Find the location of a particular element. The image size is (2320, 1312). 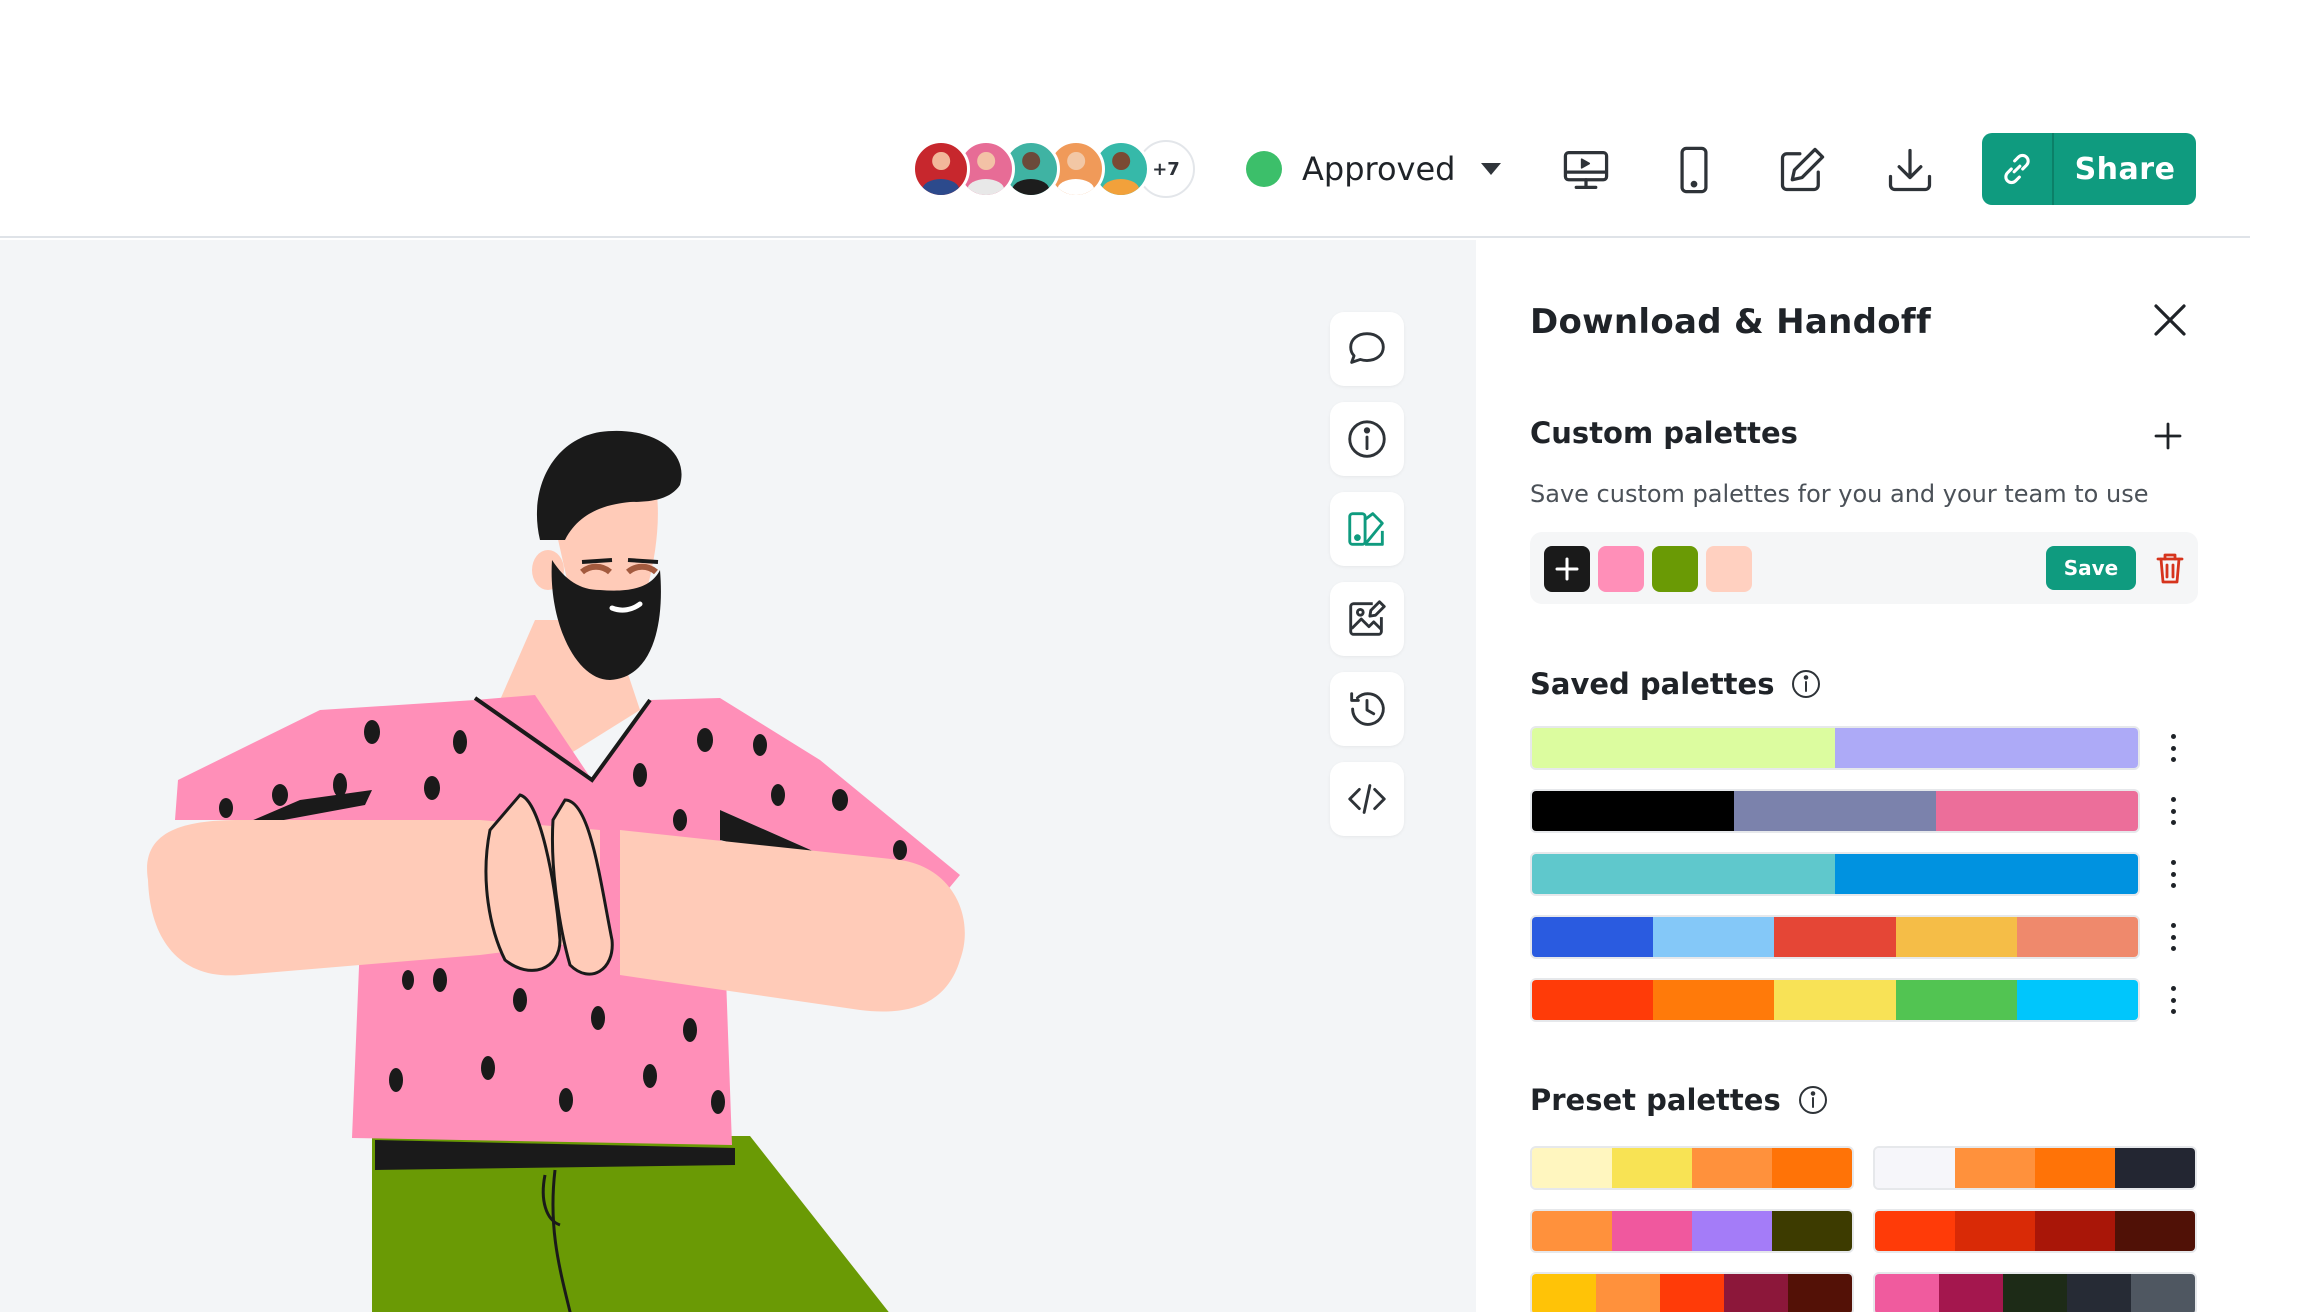

close-icon is located at coordinates (2170, 320).